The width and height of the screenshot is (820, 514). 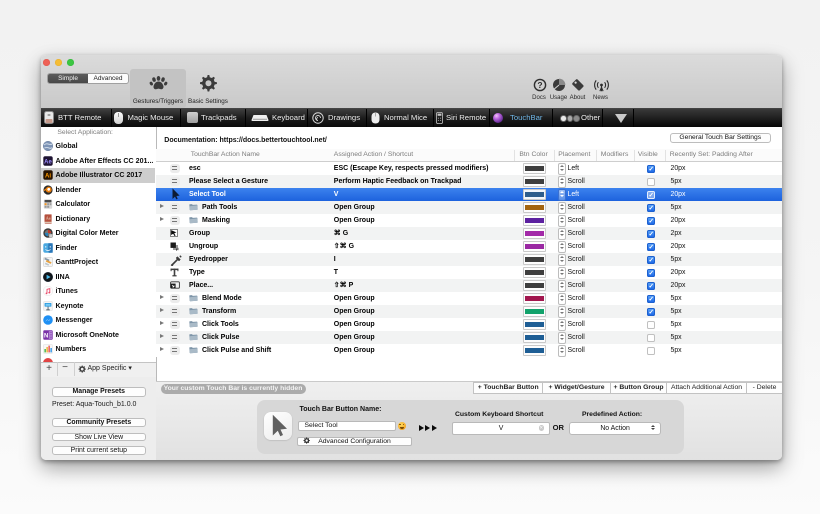 What do you see at coordinates (46, 336) in the screenshot?
I see `svg-text: N` at bounding box center [46, 336].